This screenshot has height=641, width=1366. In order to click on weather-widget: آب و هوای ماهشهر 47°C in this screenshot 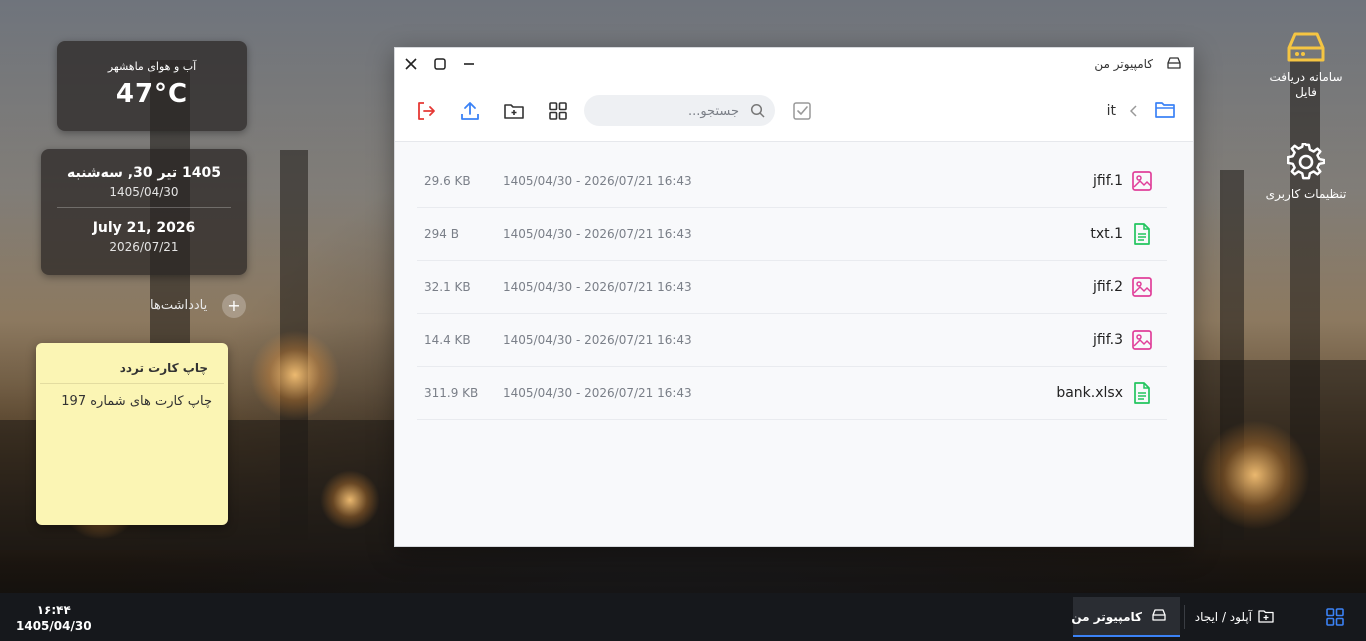, I will do `click(152, 86)`.